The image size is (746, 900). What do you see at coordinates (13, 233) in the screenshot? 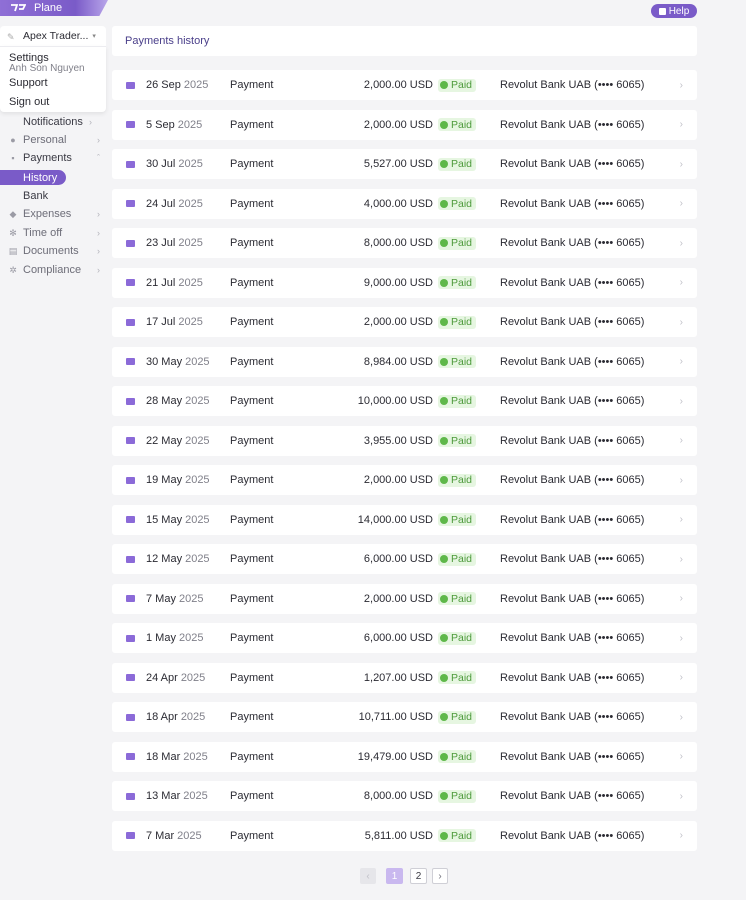
I see `palm-tree-icon: ✻` at bounding box center [13, 233].